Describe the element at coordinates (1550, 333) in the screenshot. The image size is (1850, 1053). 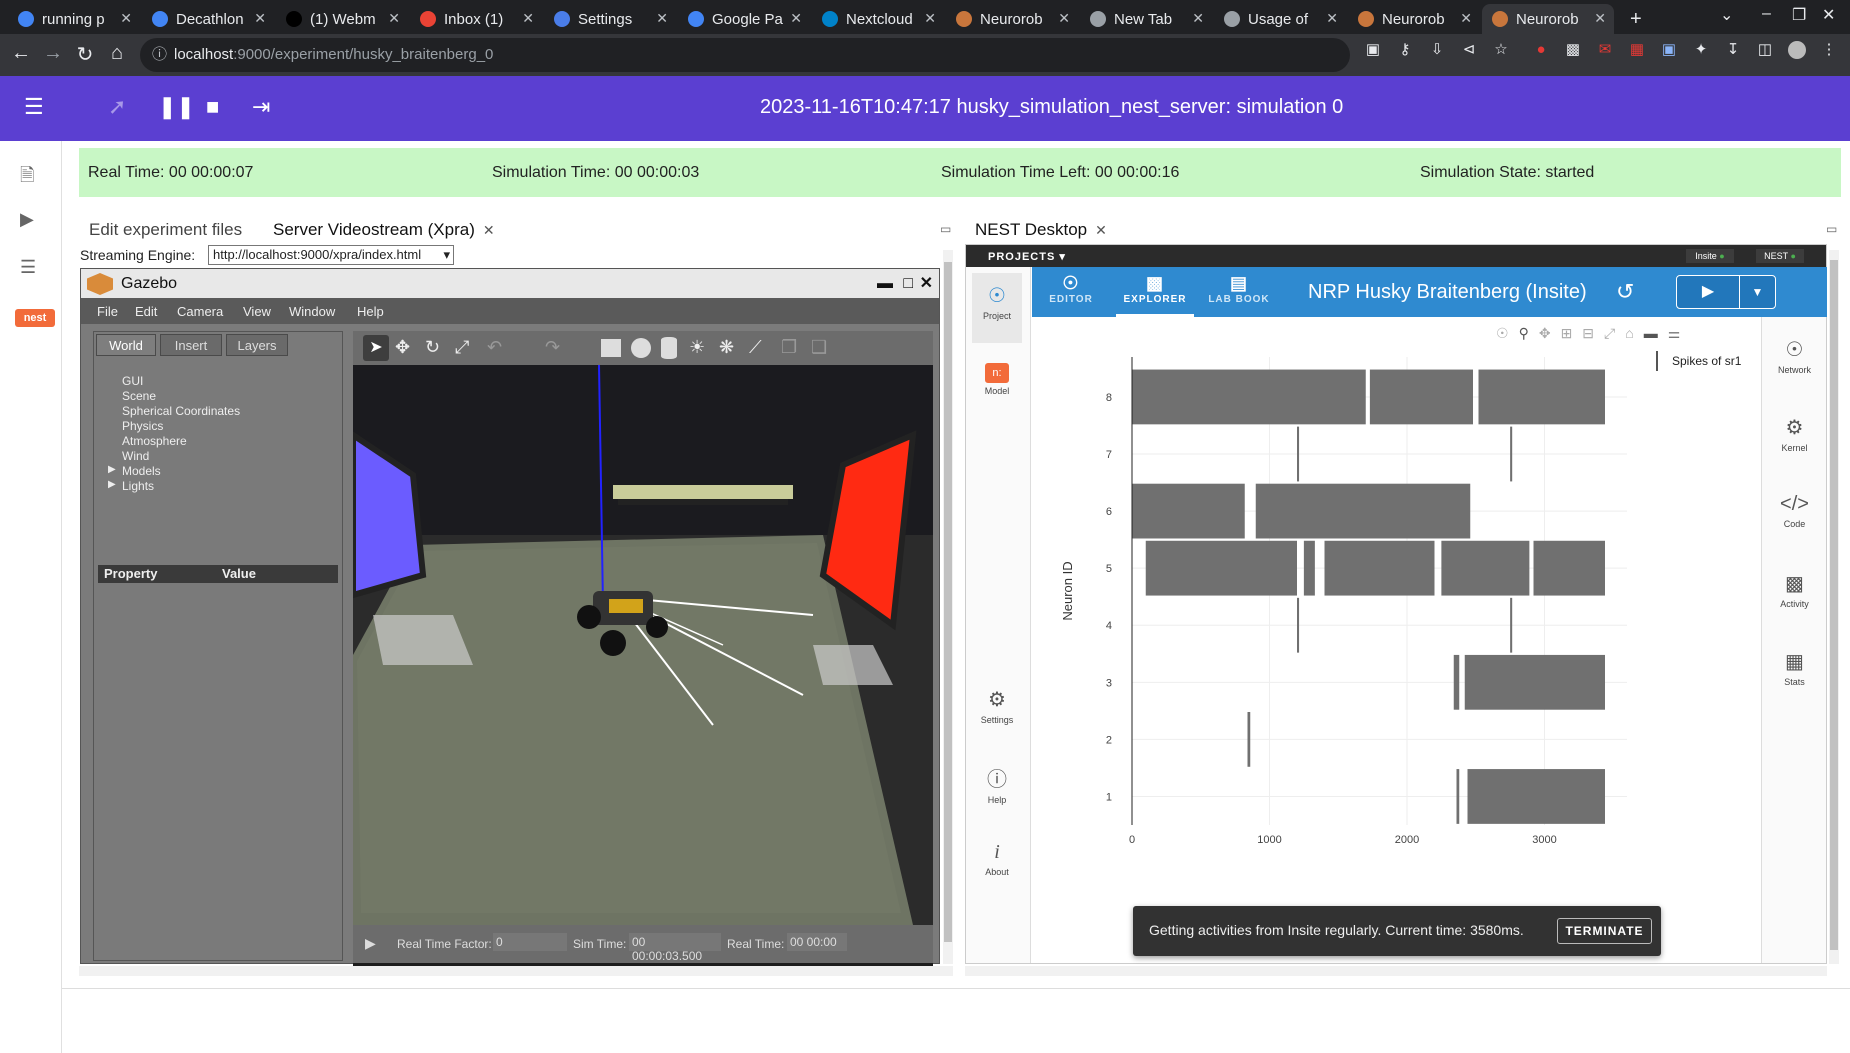
I see `pan-icon: ✥` at that location.